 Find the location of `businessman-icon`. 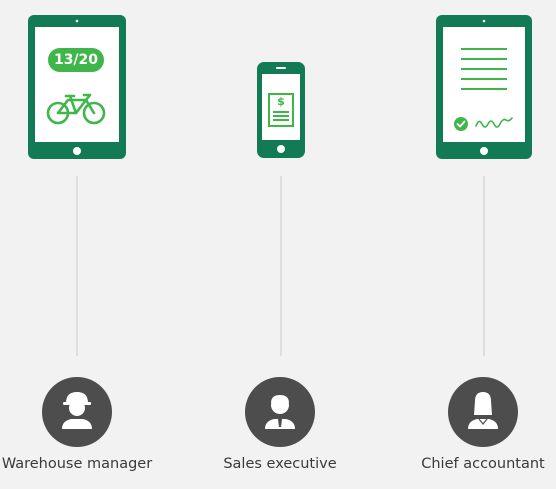

businessman-icon is located at coordinates (280, 412).